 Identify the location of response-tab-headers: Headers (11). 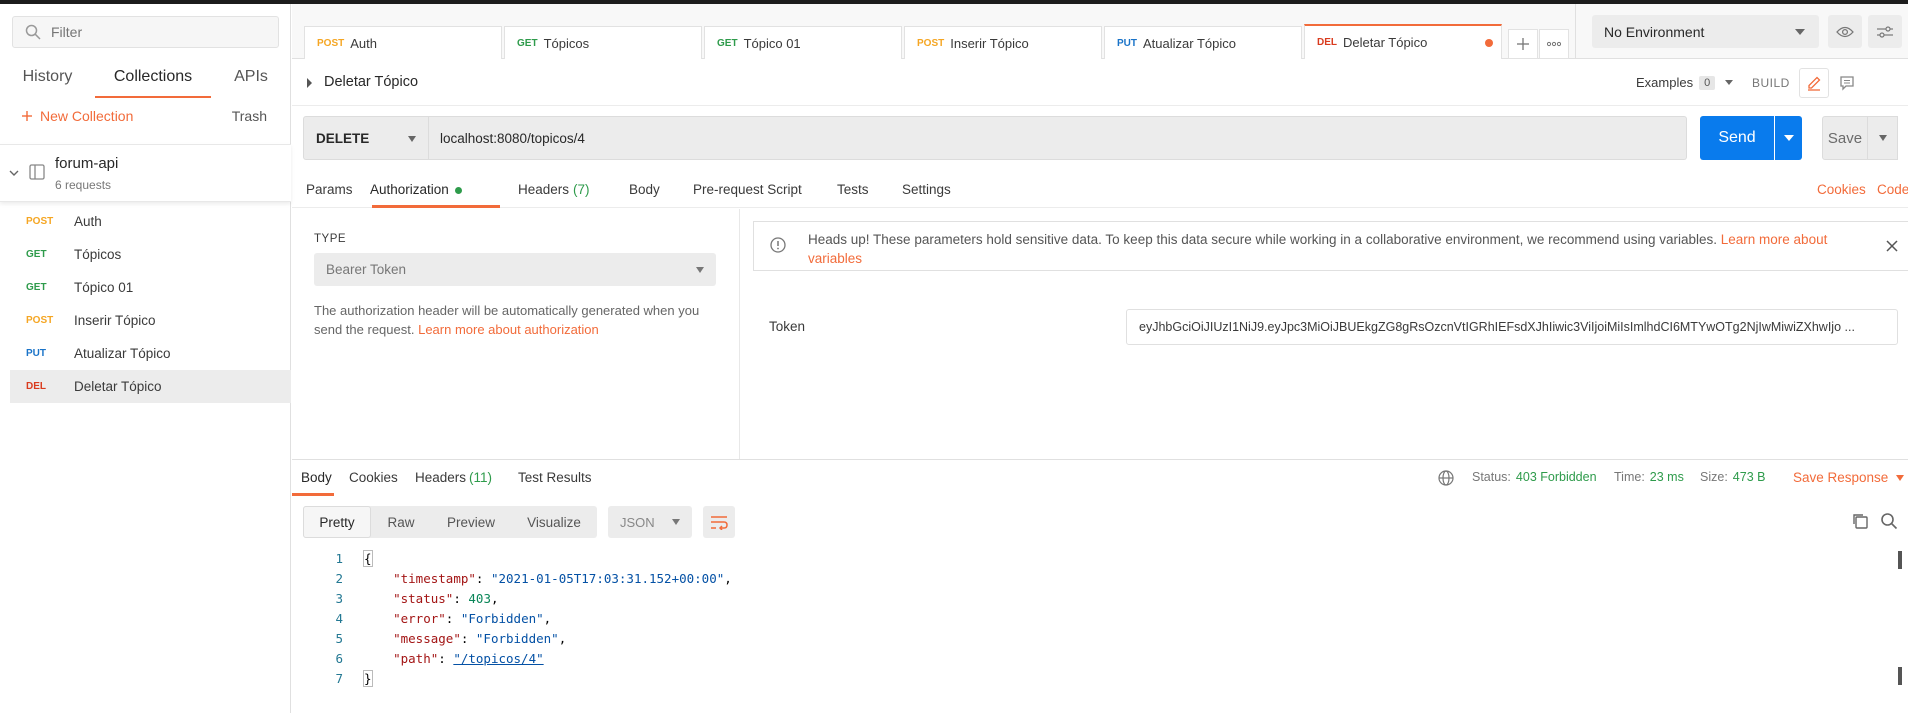
(453, 477).